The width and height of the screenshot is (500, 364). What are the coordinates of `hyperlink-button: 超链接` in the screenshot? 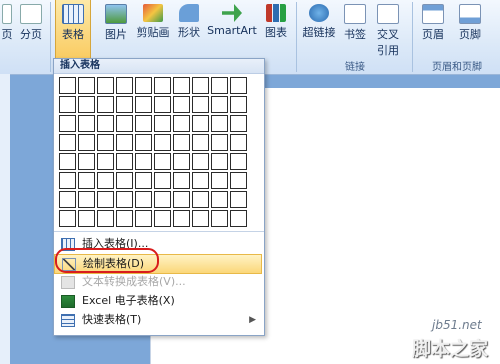 It's located at (319, 29).